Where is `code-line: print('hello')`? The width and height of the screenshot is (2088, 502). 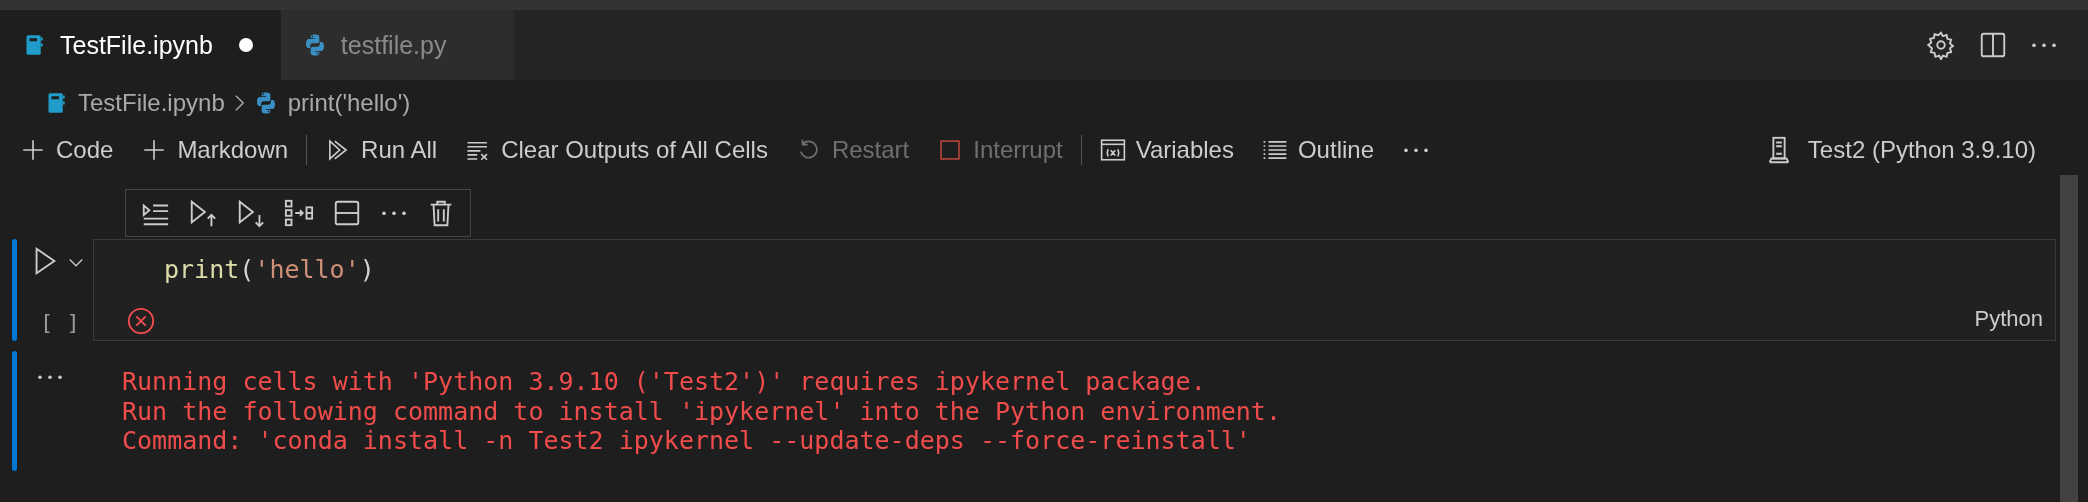
code-line: print('hello') is located at coordinates (269, 269).